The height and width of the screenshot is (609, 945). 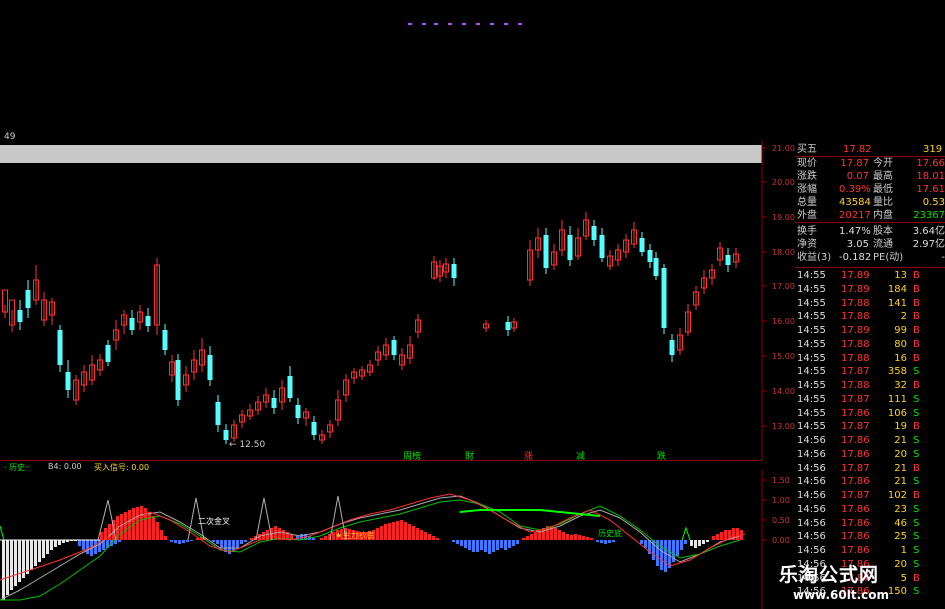 I want to click on tick-row: 14:55 17.88 32 B, so click(x=870, y=385).